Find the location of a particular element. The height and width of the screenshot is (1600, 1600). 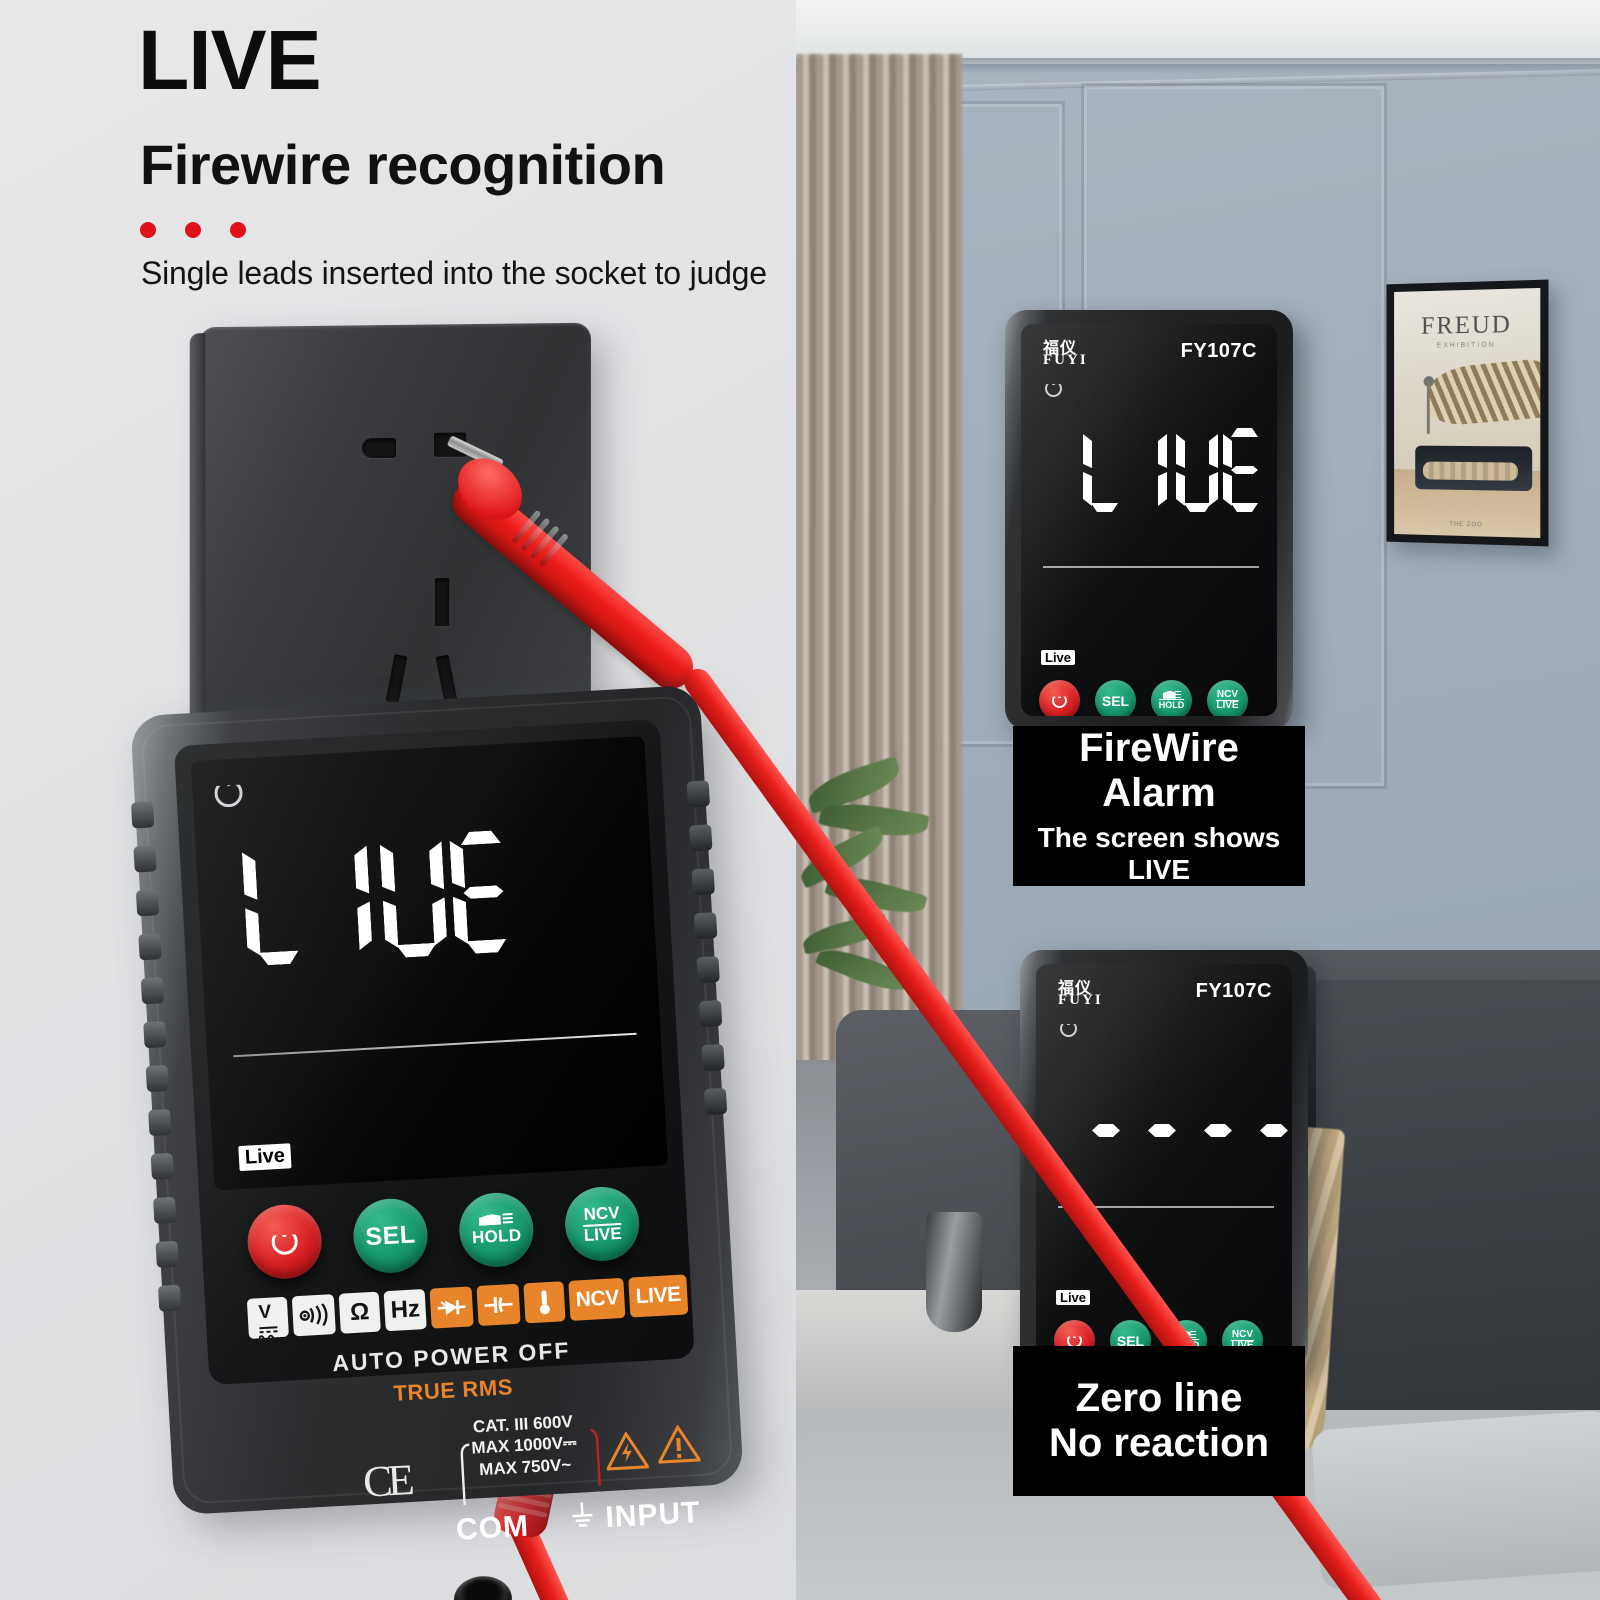

measurement-mode-strip: V Ω Hz NCV LIVE is located at coordinates (467, 1307).